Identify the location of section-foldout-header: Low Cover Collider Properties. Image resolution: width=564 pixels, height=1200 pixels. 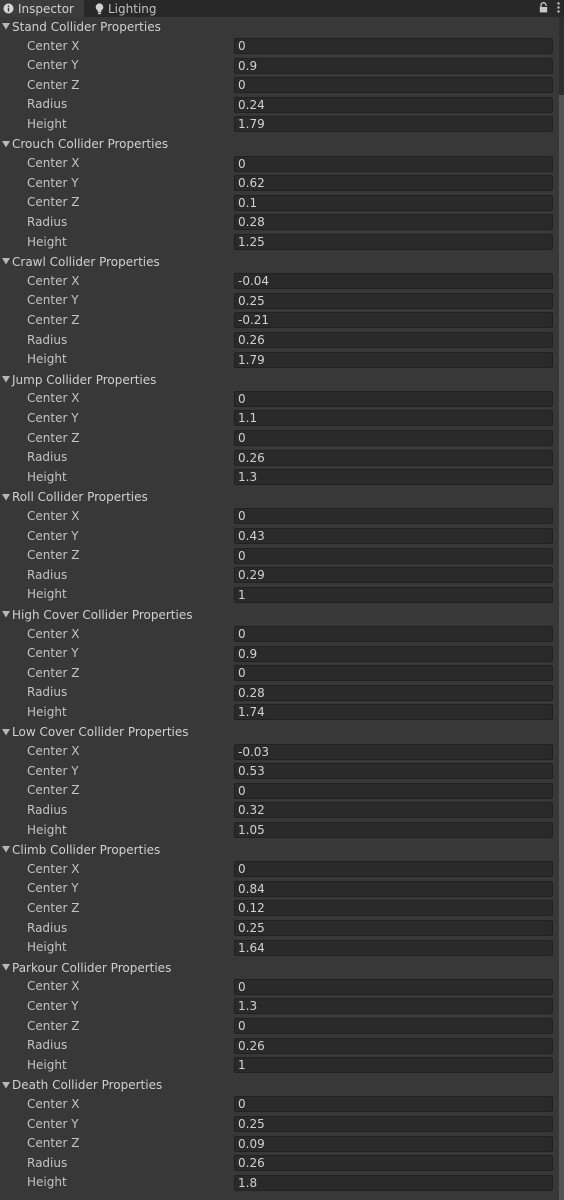
(282, 733).